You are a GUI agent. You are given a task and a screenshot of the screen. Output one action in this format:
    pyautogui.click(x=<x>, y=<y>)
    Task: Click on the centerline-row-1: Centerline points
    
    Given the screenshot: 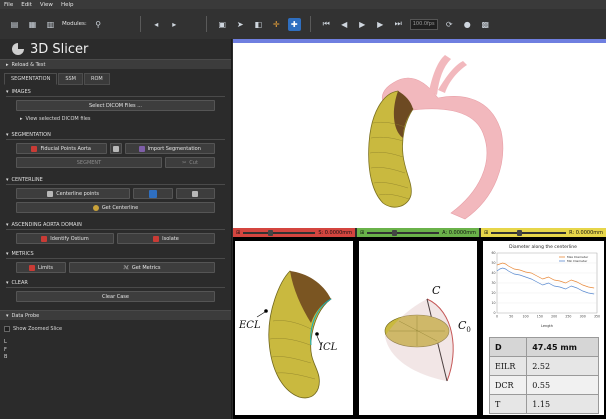 What is the action you would take?
    pyautogui.click(x=116, y=193)
    